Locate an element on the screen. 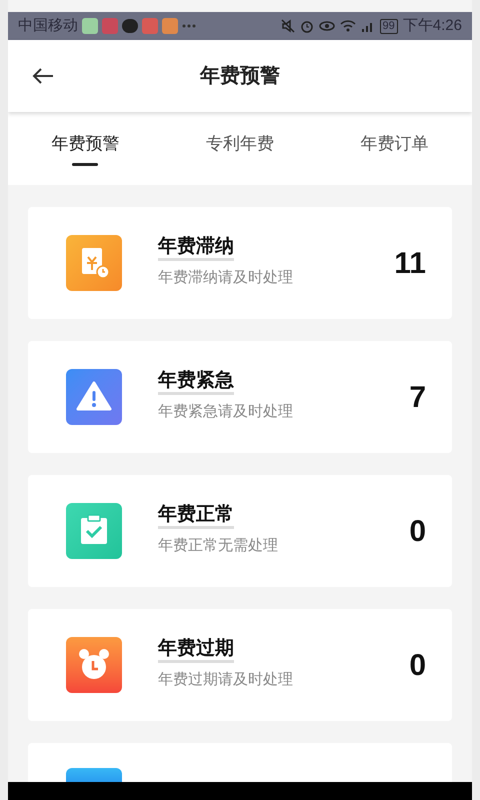 The width and height of the screenshot is (480, 800). tab: 年费预警 is located at coordinates (85, 148).